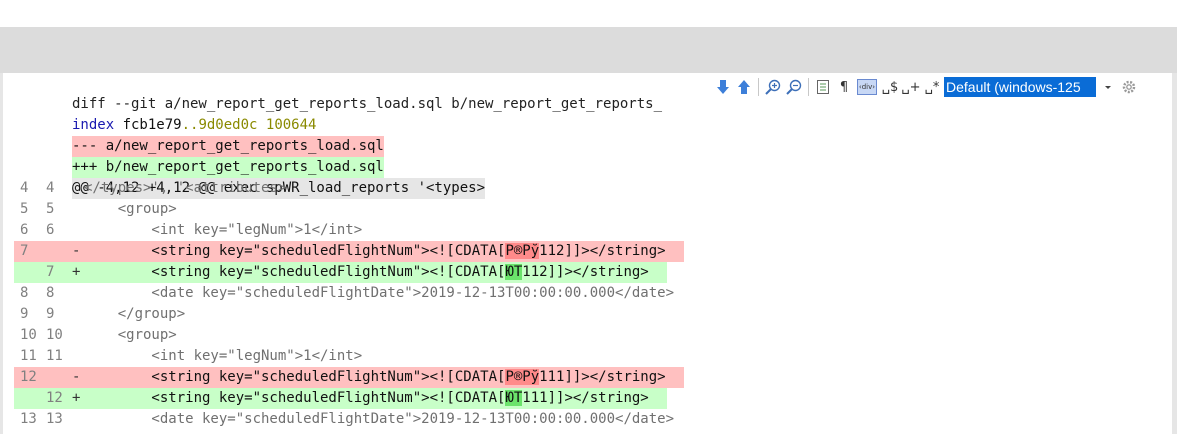 The image size is (1177, 434). I want to click on old-line-number: 5, so click(24, 209).